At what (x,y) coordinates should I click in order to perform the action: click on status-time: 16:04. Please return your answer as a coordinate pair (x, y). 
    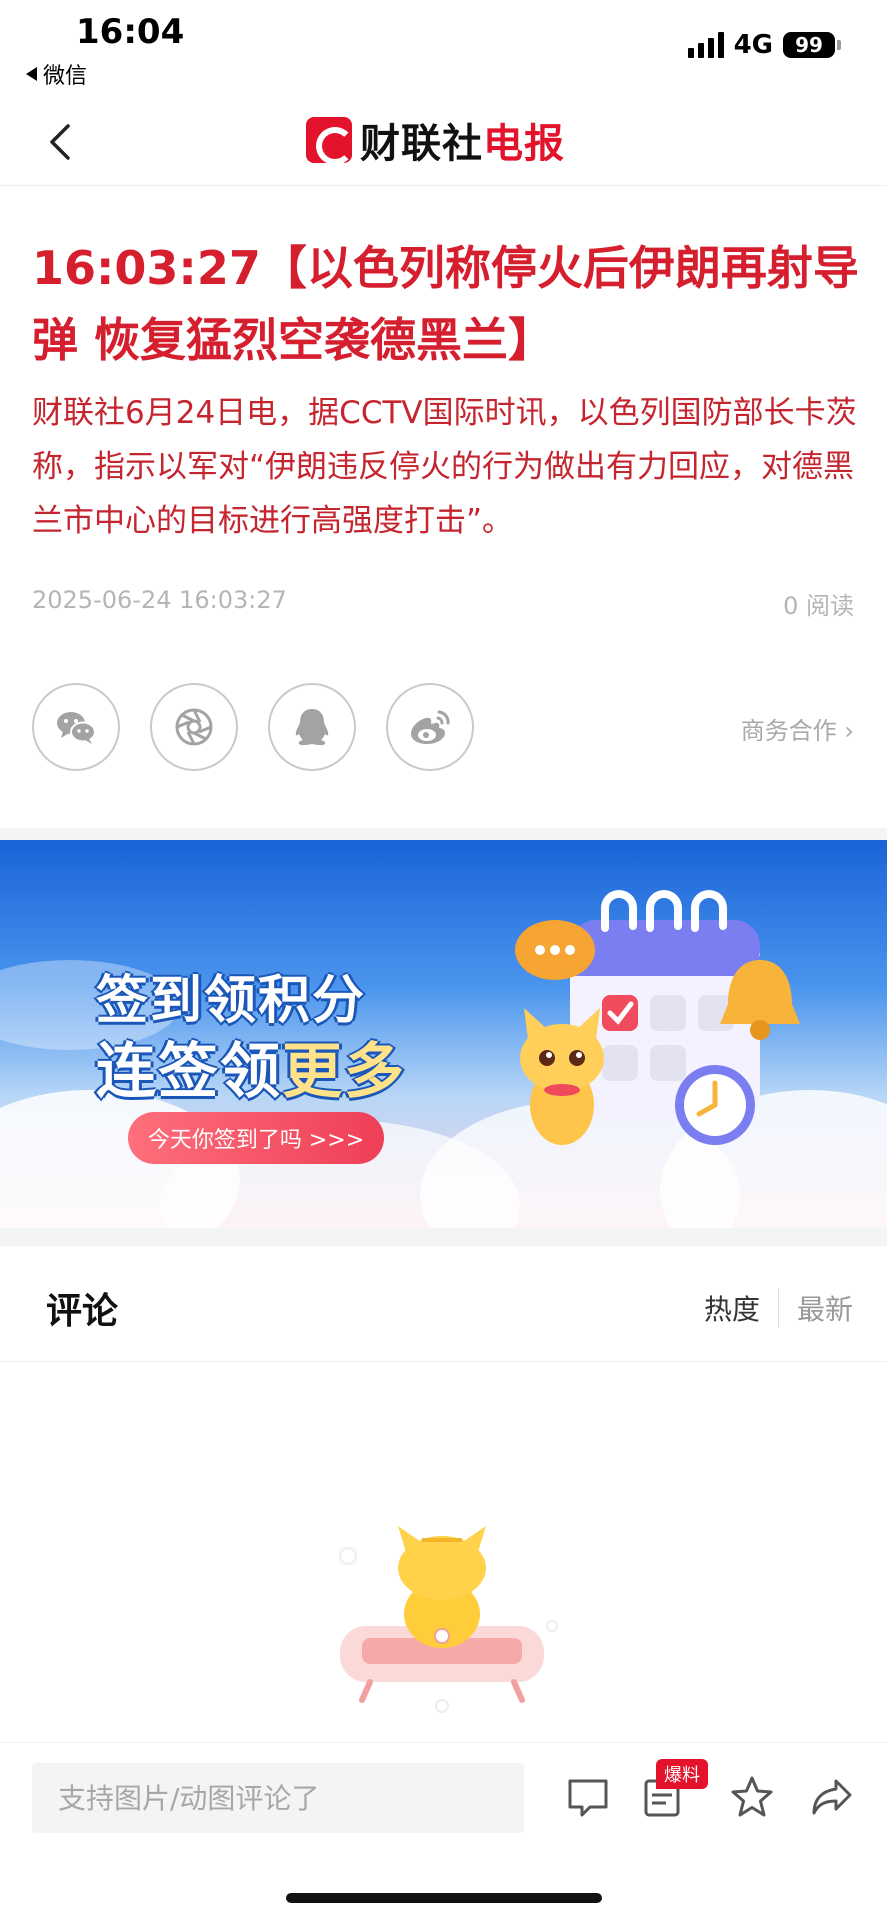
    Looking at the image, I should click on (130, 32).